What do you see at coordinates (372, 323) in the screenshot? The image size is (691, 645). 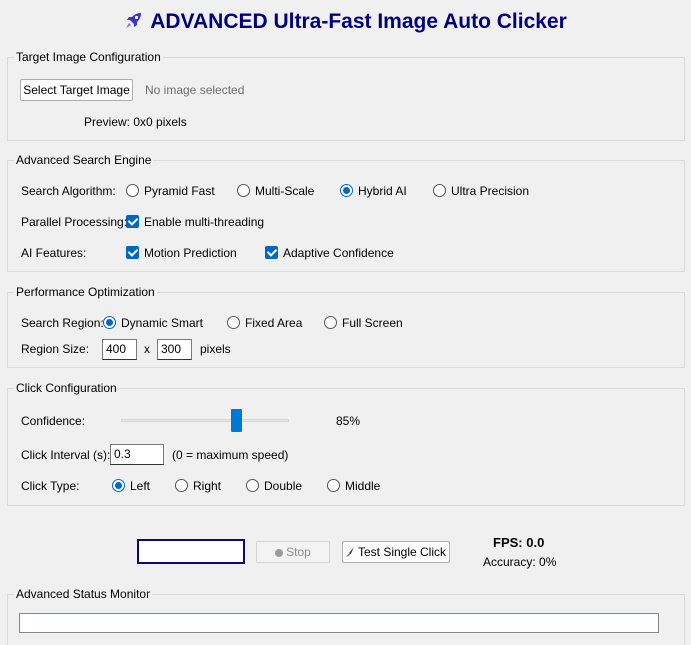 I see `radio-full-screen-label: Full Screen` at bounding box center [372, 323].